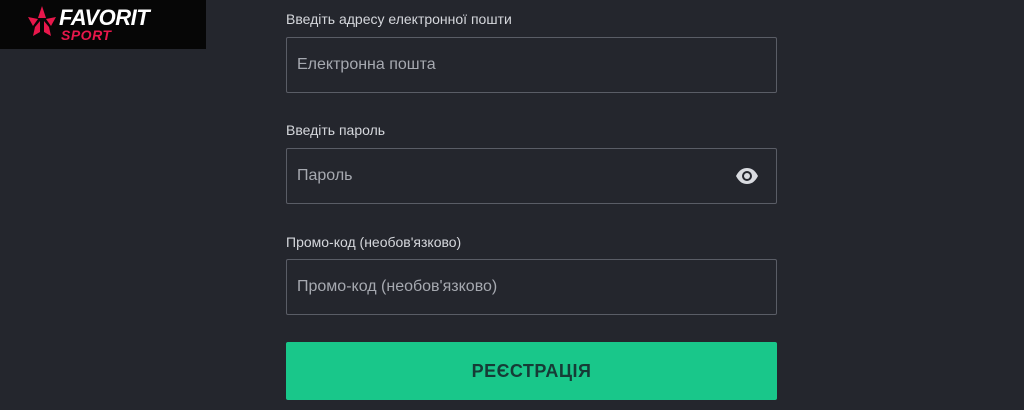 The width and height of the screenshot is (1024, 410). I want to click on eye-icon, so click(747, 176).